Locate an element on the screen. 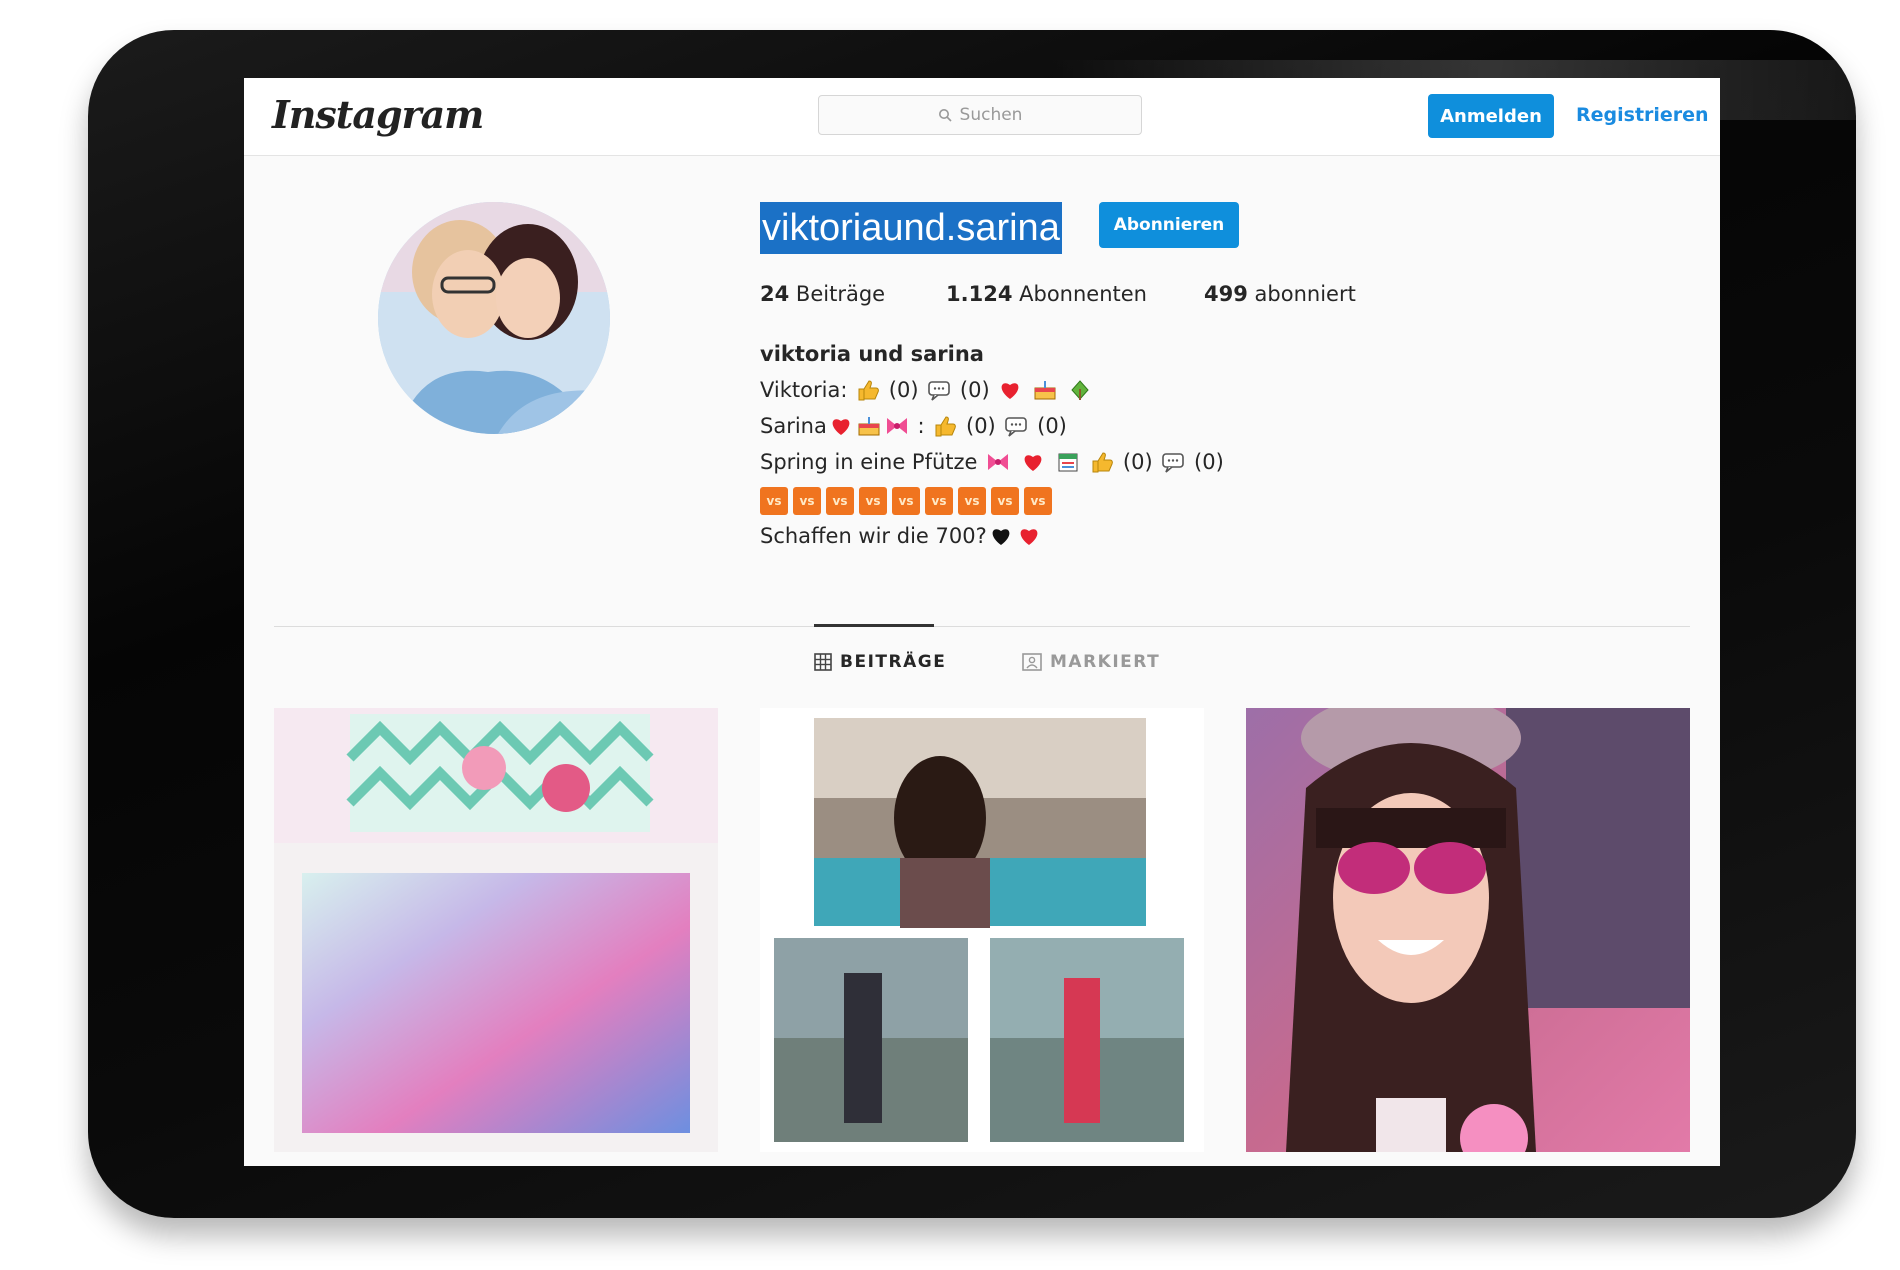  calendar-icon is located at coordinates (1068, 462).